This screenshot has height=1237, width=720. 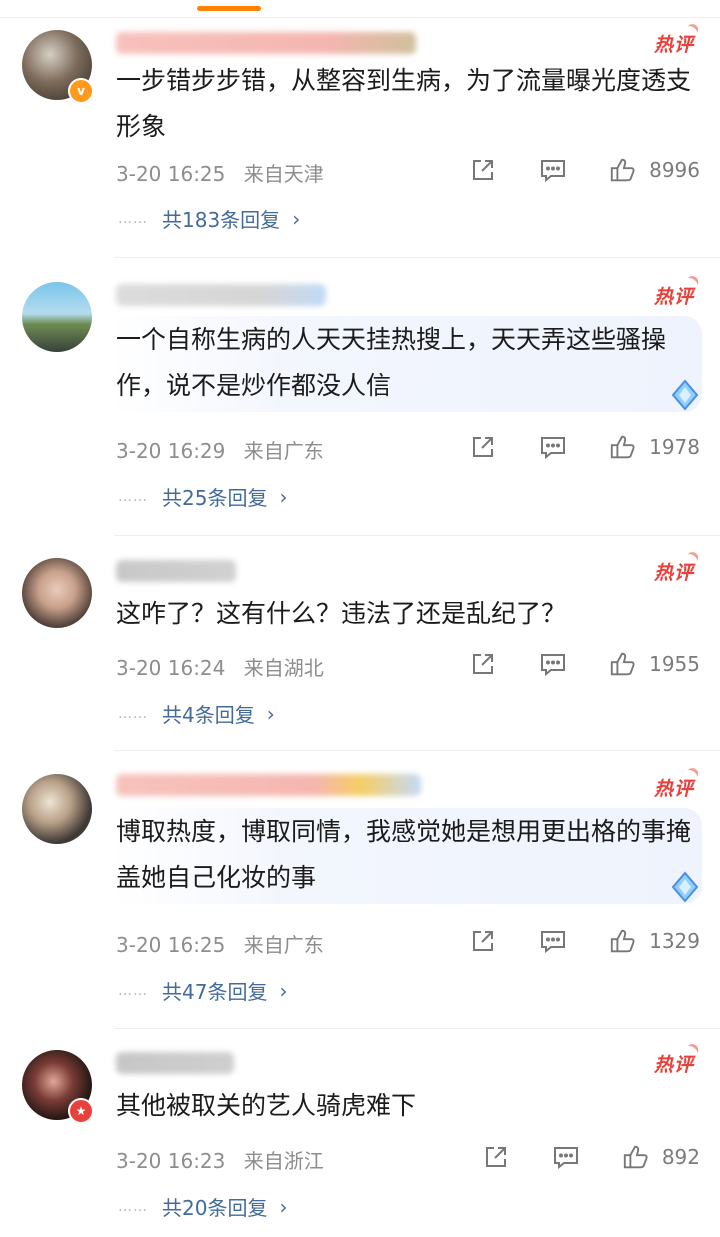 What do you see at coordinates (674, 664) in the screenshot?
I see `like-count: 1955` at bounding box center [674, 664].